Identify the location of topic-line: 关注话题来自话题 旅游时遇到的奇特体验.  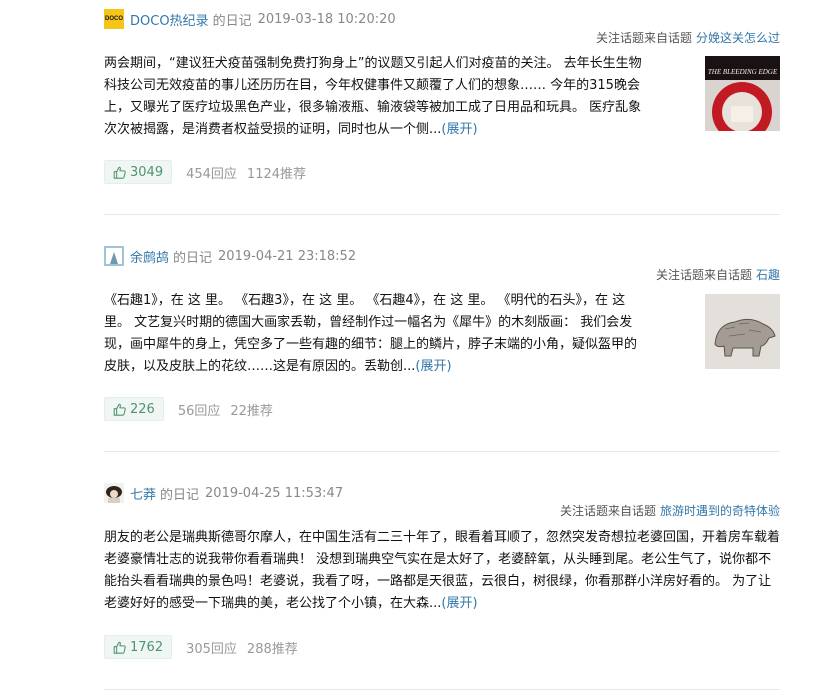
(670, 510).